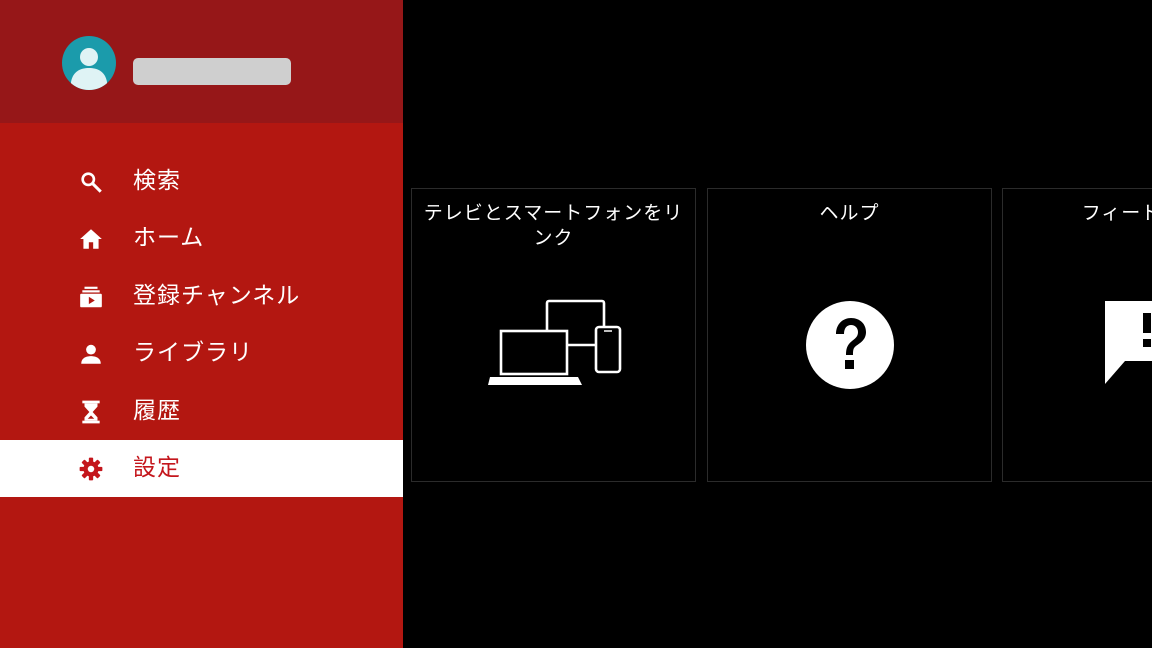  What do you see at coordinates (169, 238) in the screenshot?
I see `sidebar-item-label: ホーム` at bounding box center [169, 238].